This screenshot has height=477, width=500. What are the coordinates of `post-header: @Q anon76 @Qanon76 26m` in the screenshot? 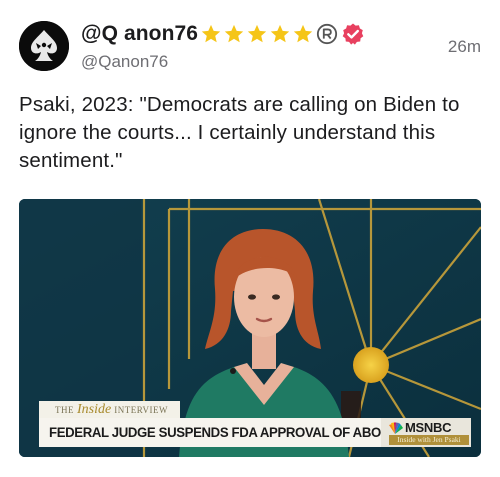 It's located at (250, 47).